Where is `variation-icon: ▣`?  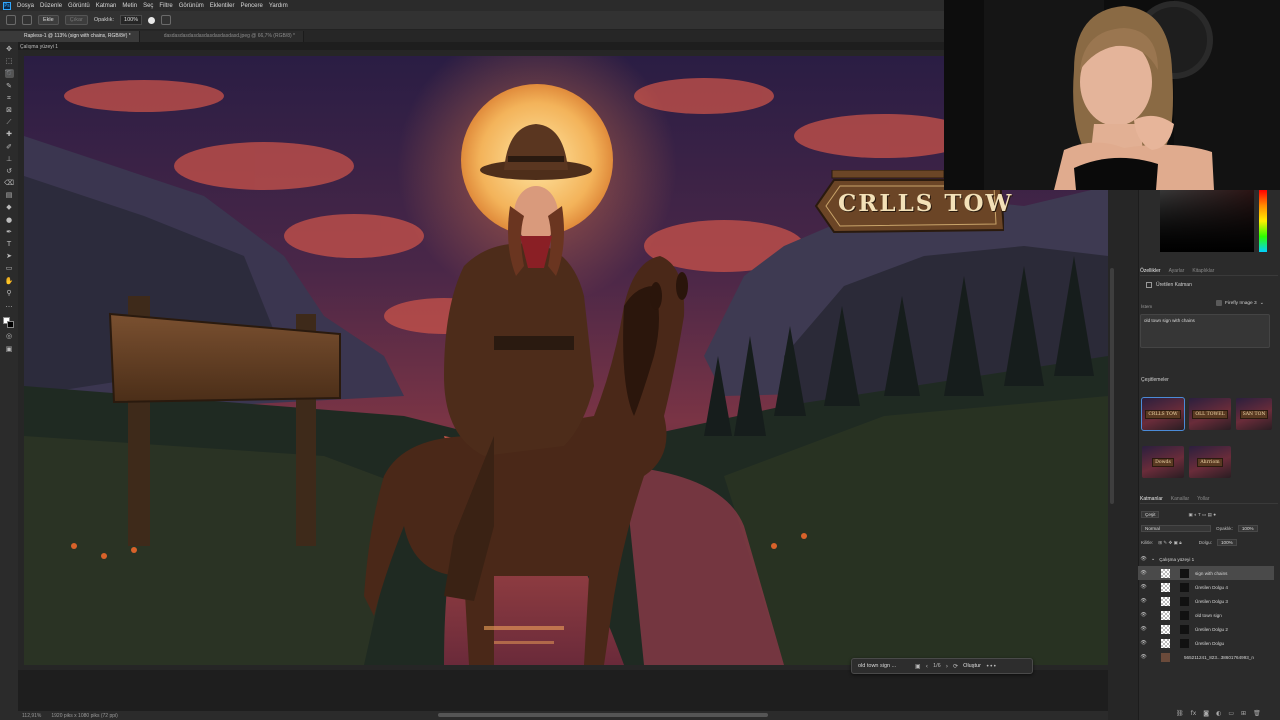 variation-icon: ▣ is located at coordinates (918, 666).